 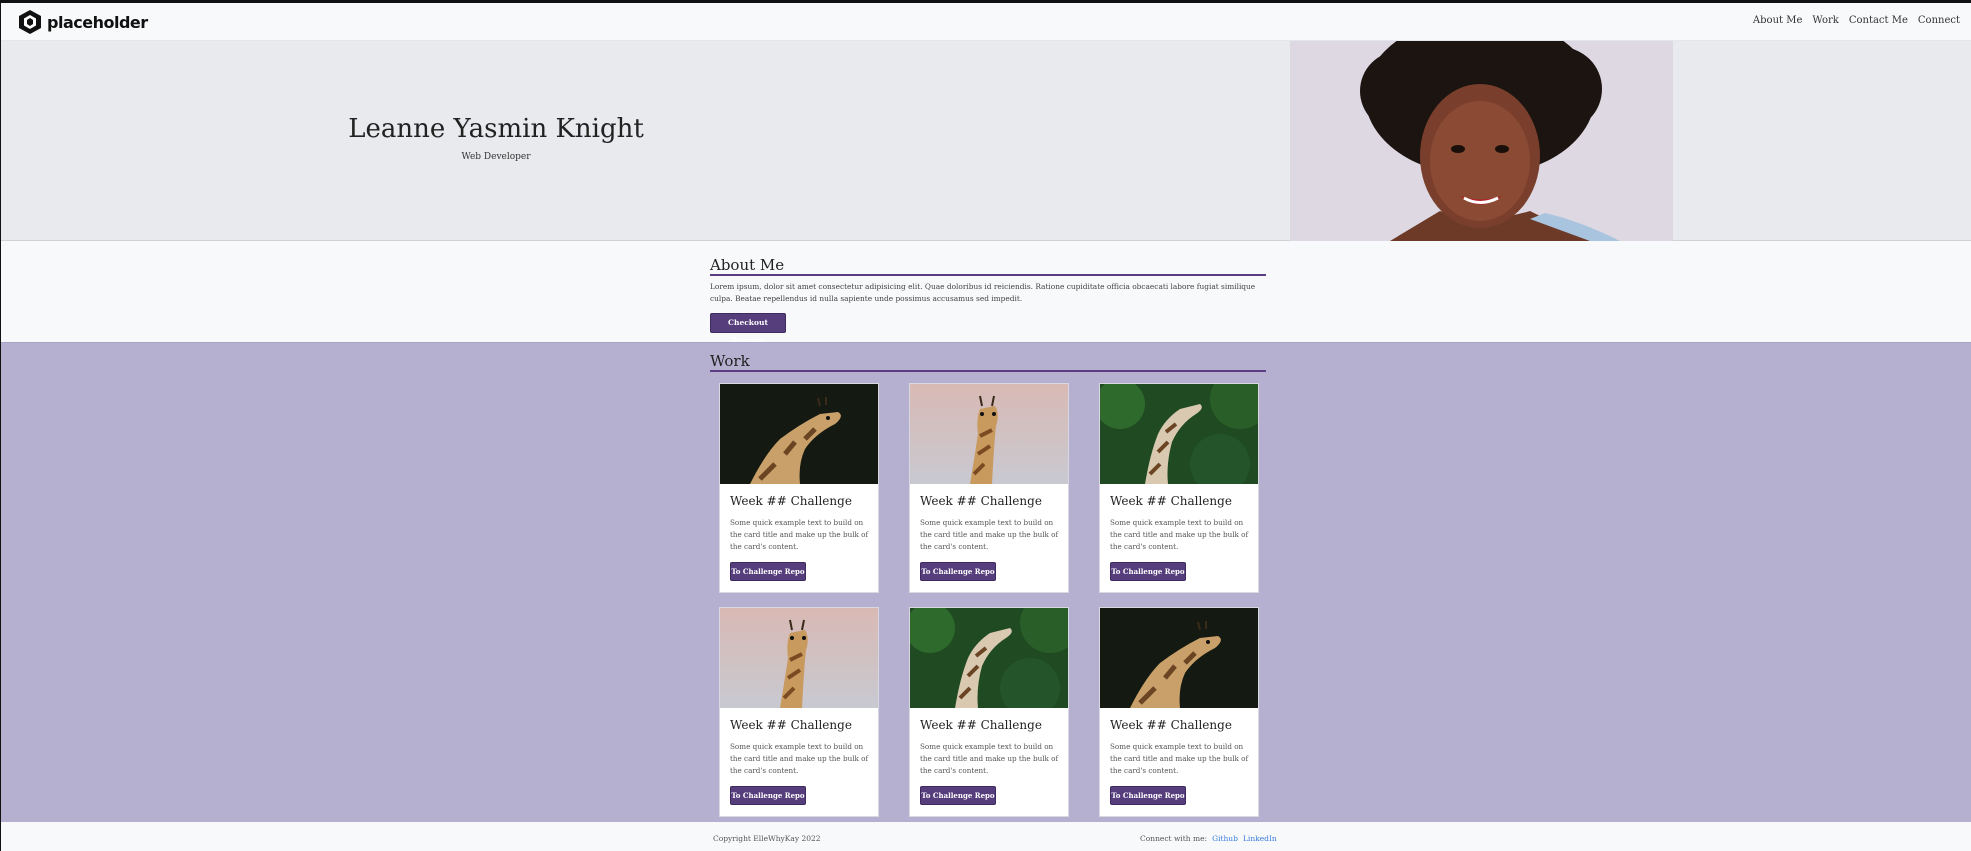 What do you see at coordinates (1260, 838) in the screenshot?
I see `linkedin-link: LinkedIn` at bounding box center [1260, 838].